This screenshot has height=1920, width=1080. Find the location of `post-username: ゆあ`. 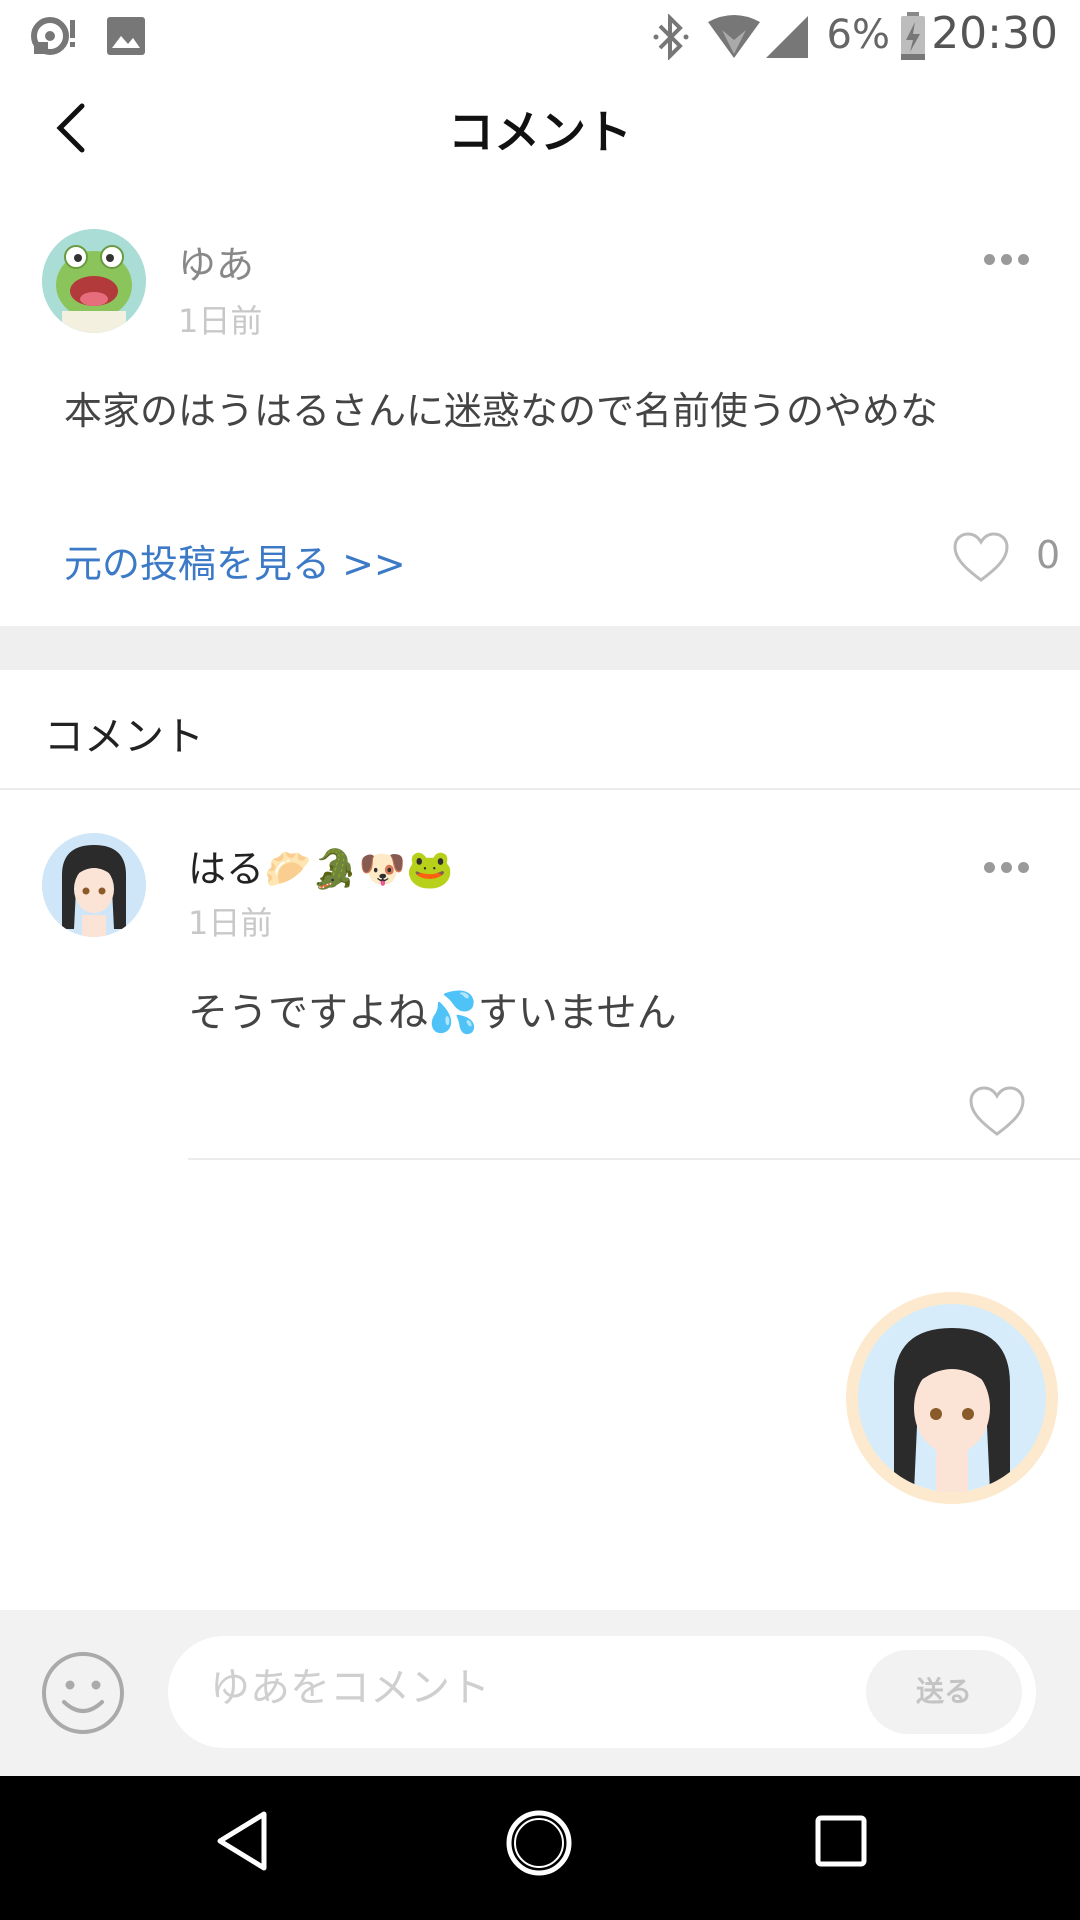

post-username: ゆあ is located at coordinates (216, 261).